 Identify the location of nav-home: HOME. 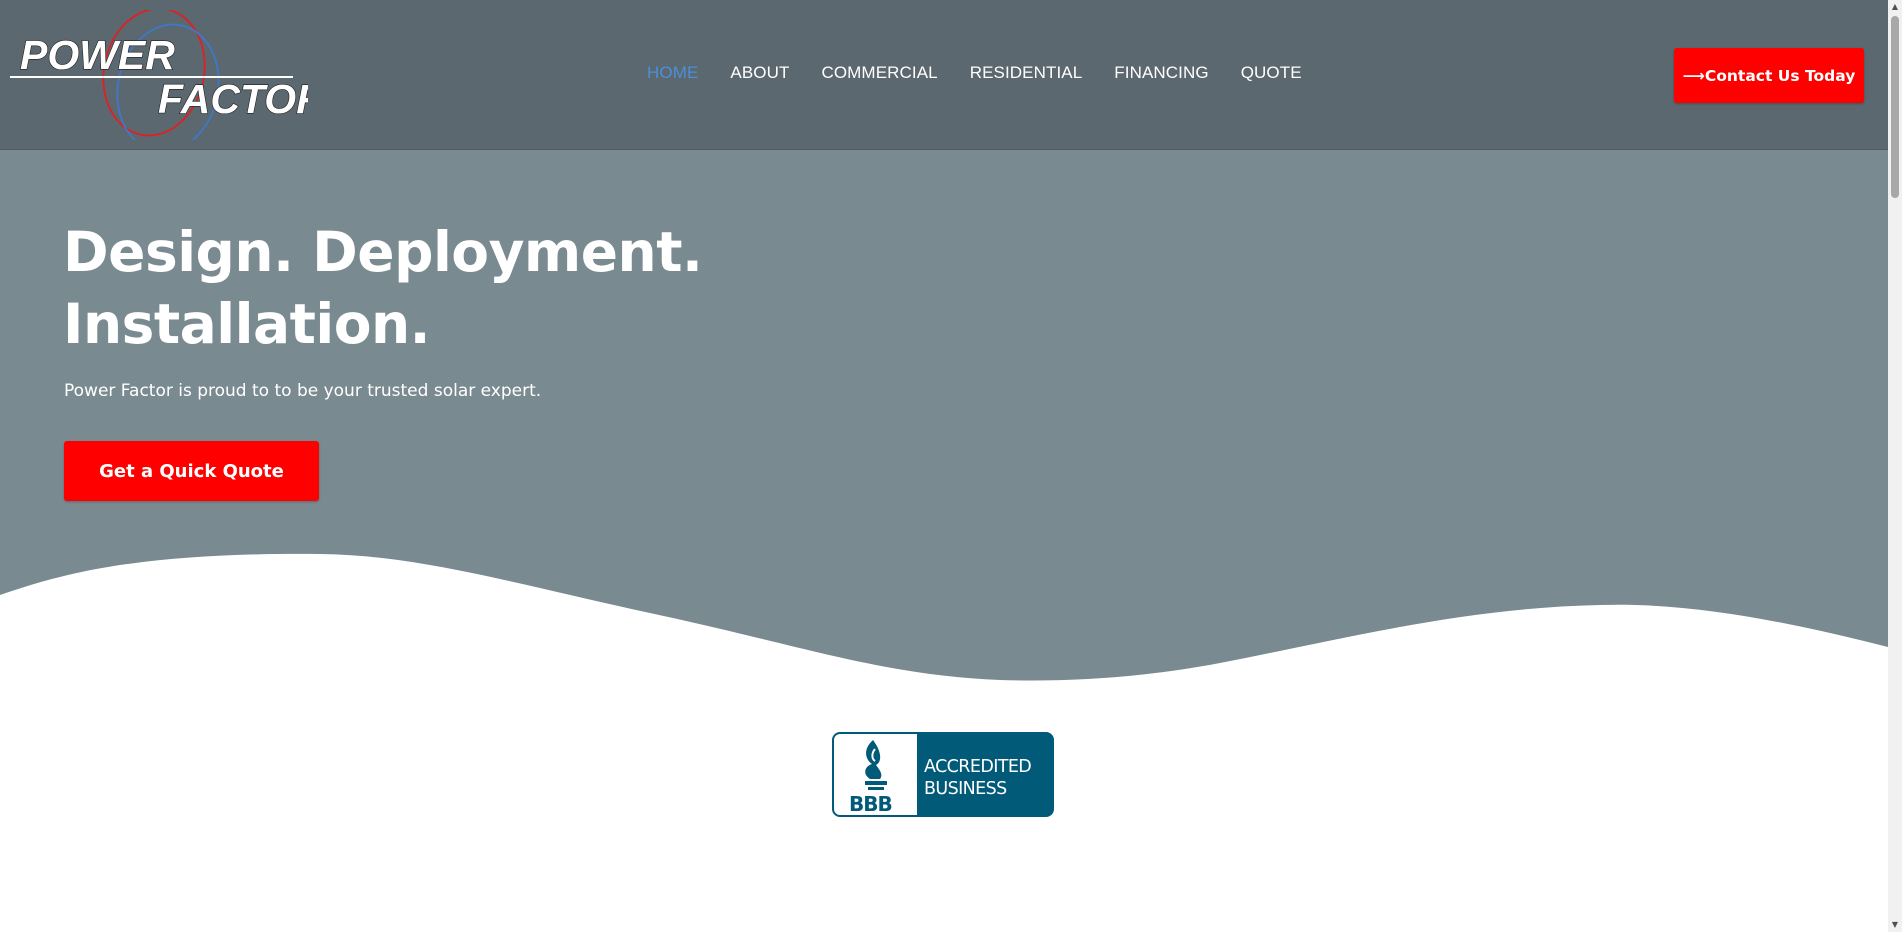
(672, 73).